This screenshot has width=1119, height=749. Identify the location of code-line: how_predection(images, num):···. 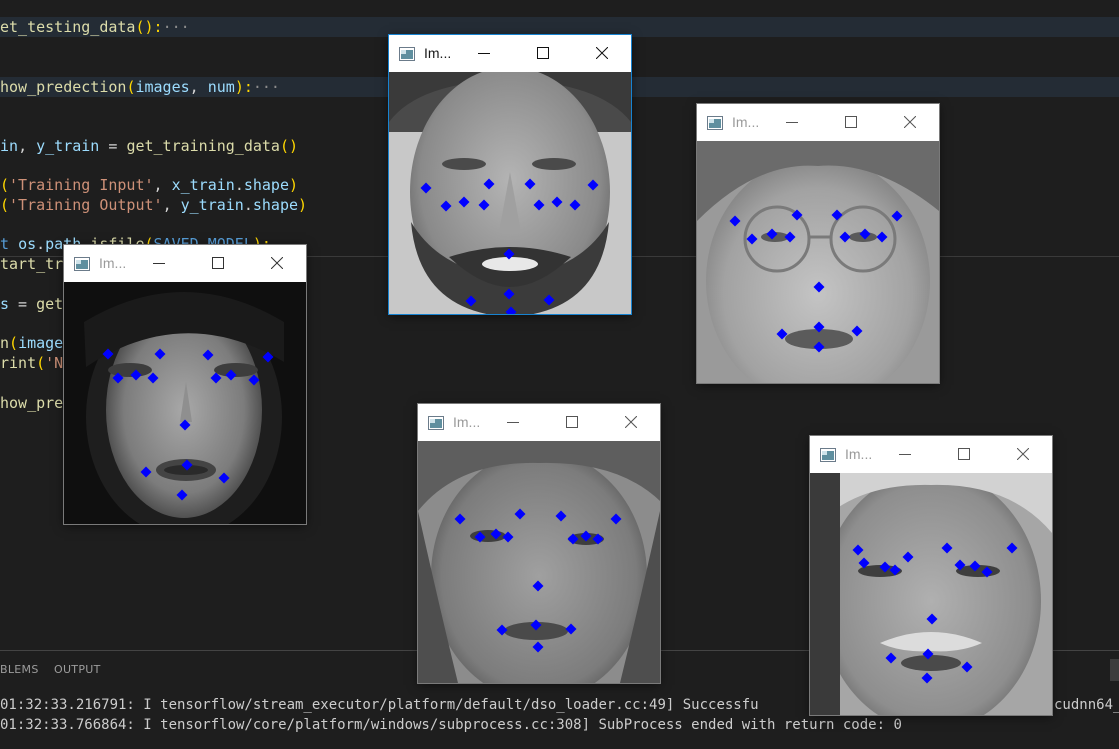
(140, 87).